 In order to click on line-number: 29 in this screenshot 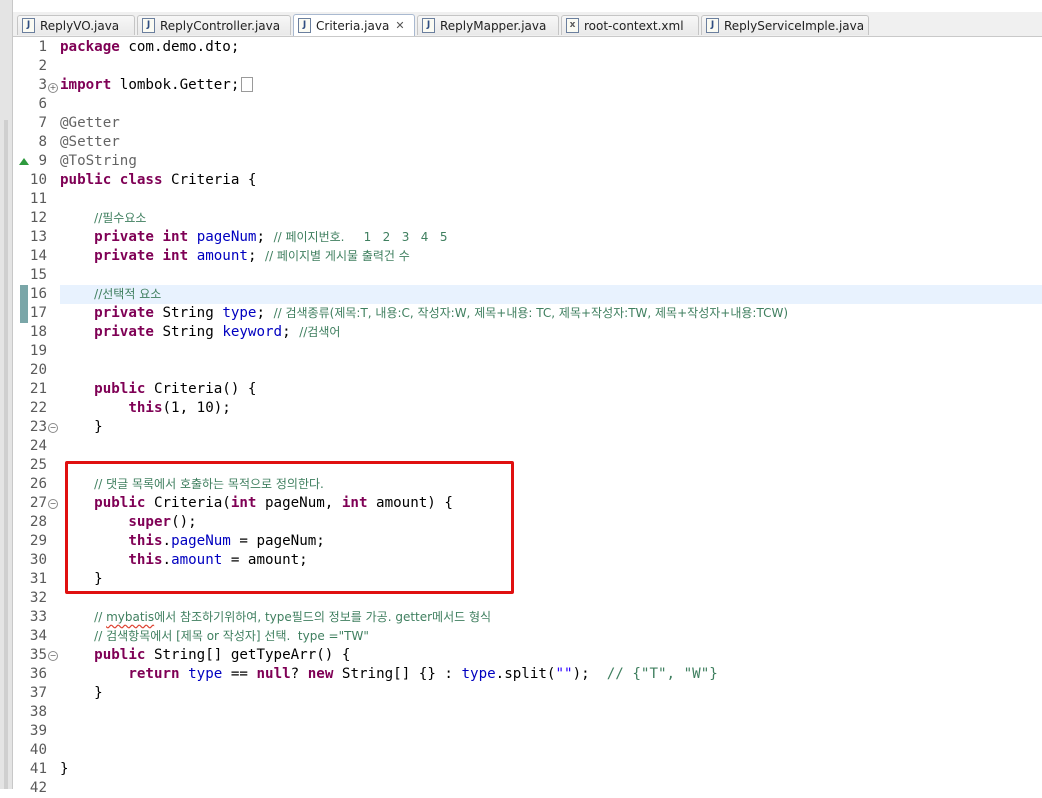, I will do `click(38, 541)`.